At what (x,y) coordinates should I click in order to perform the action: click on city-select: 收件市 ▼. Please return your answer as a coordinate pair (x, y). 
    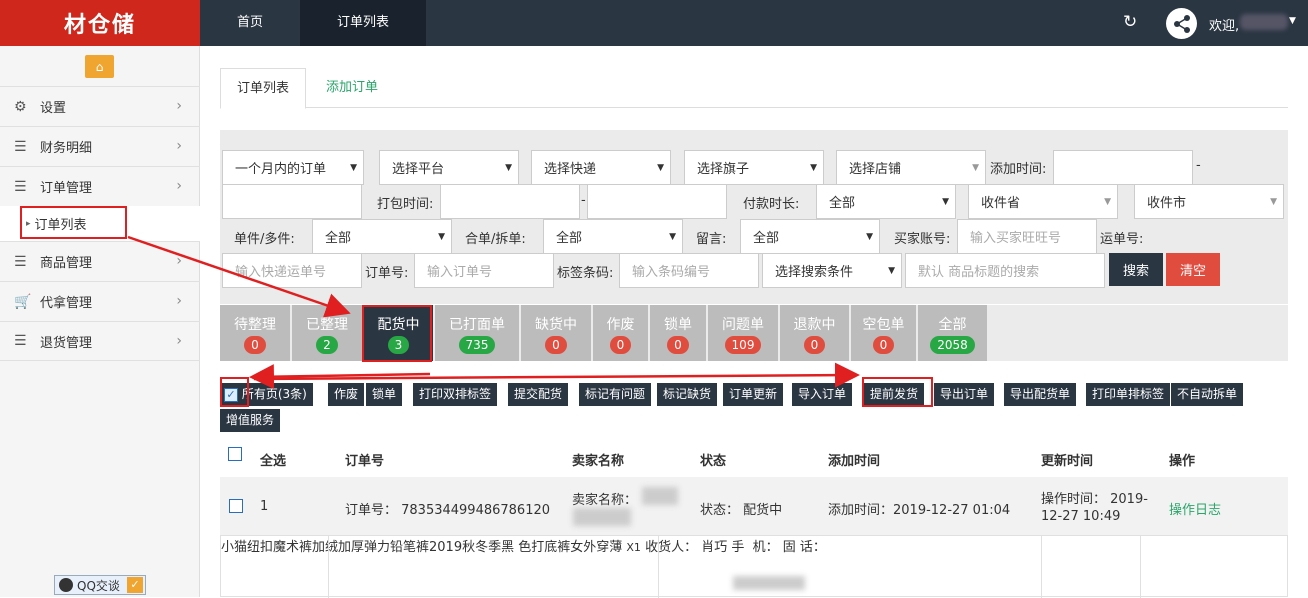
    Looking at the image, I should click on (1209, 201).